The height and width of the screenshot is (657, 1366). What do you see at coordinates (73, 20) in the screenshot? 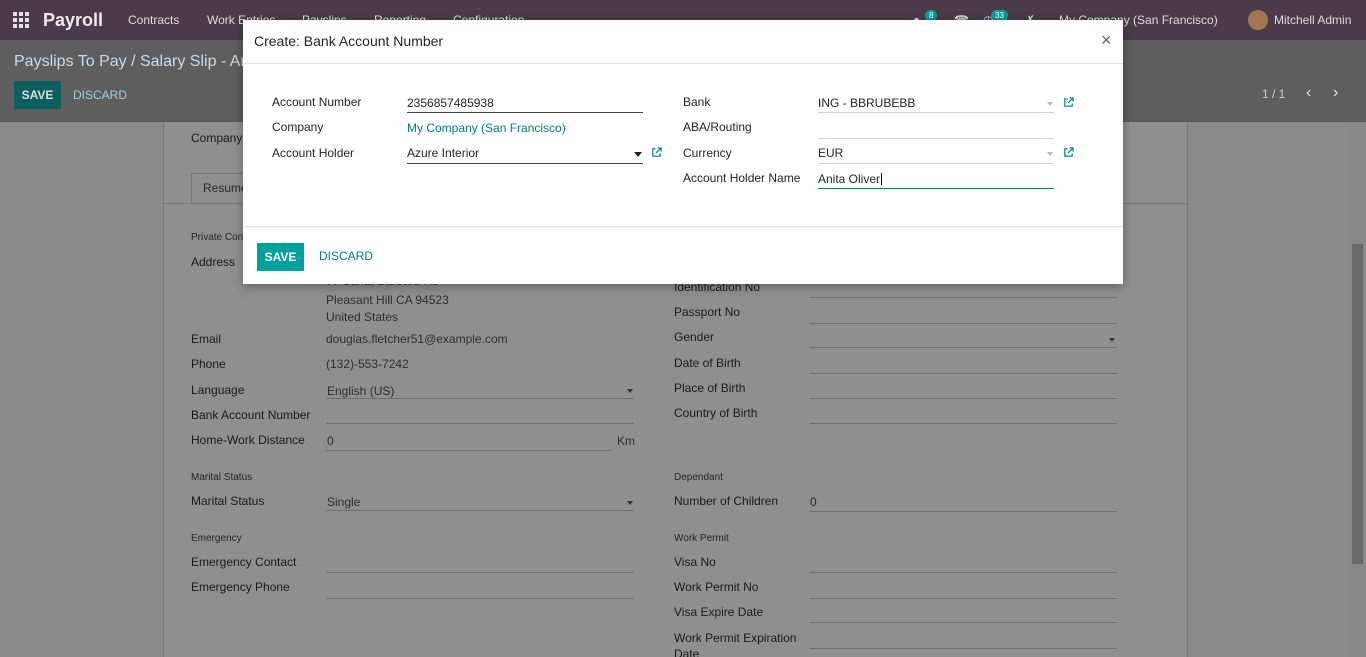
I see `app-name: Payroll` at bounding box center [73, 20].